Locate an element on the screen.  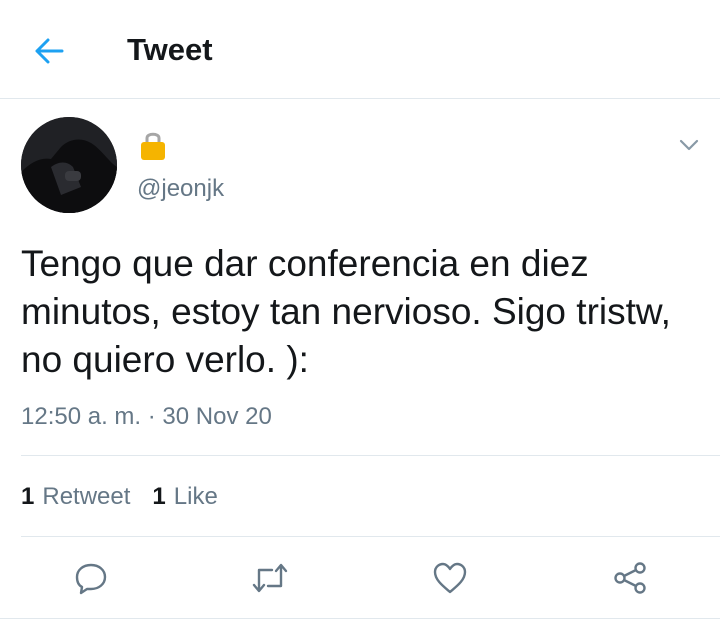
tweet-stats: 1 Retweet 1 Like is located at coordinates (130, 497).